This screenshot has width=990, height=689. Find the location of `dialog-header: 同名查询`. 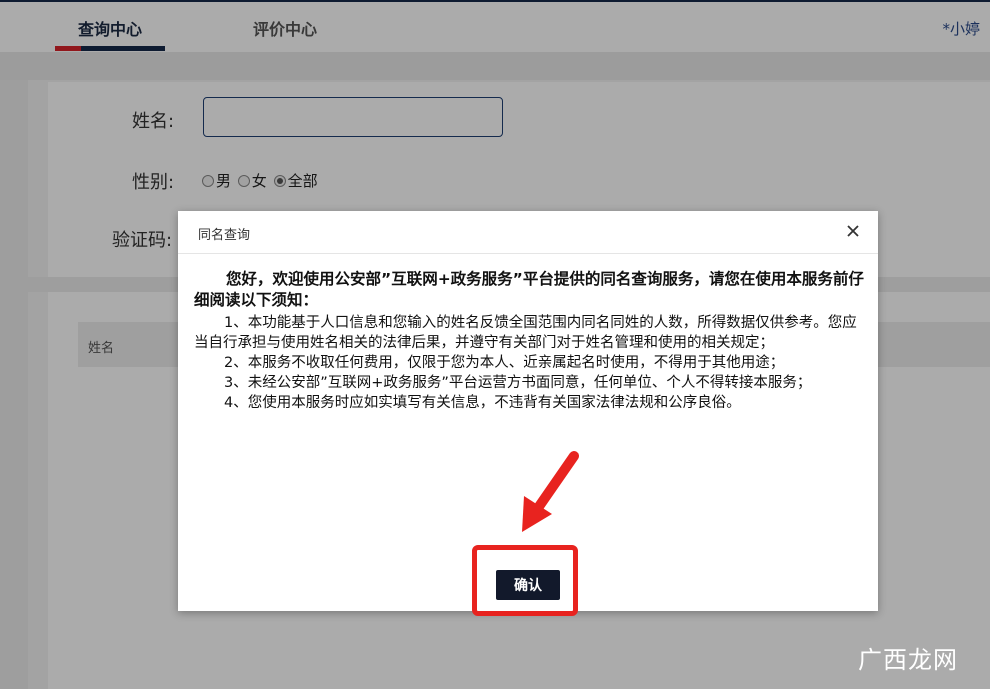

dialog-header: 同名查询 is located at coordinates (528, 232).